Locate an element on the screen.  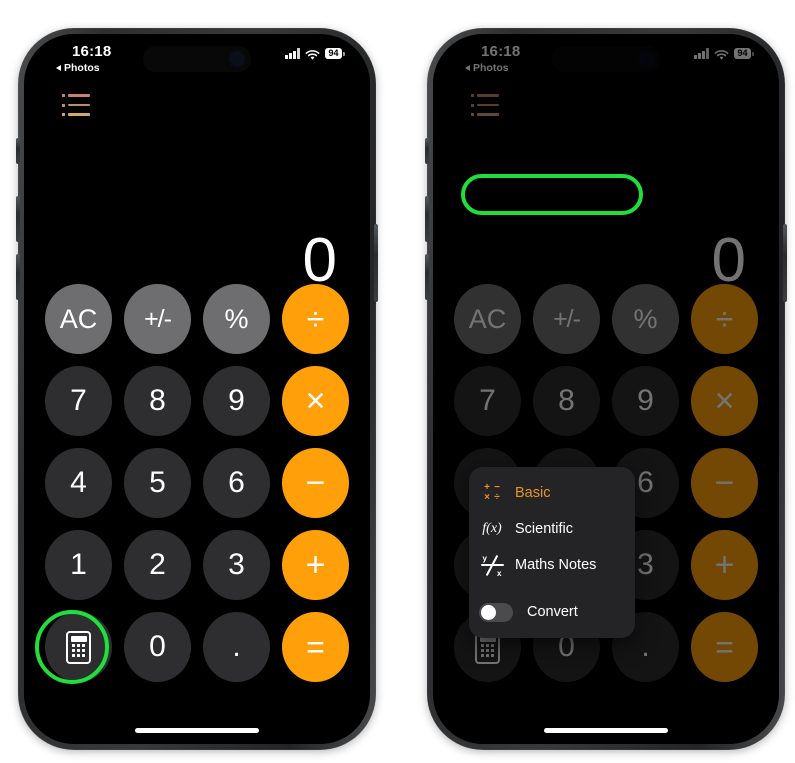
key-1: 1 is located at coordinates (78, 565).